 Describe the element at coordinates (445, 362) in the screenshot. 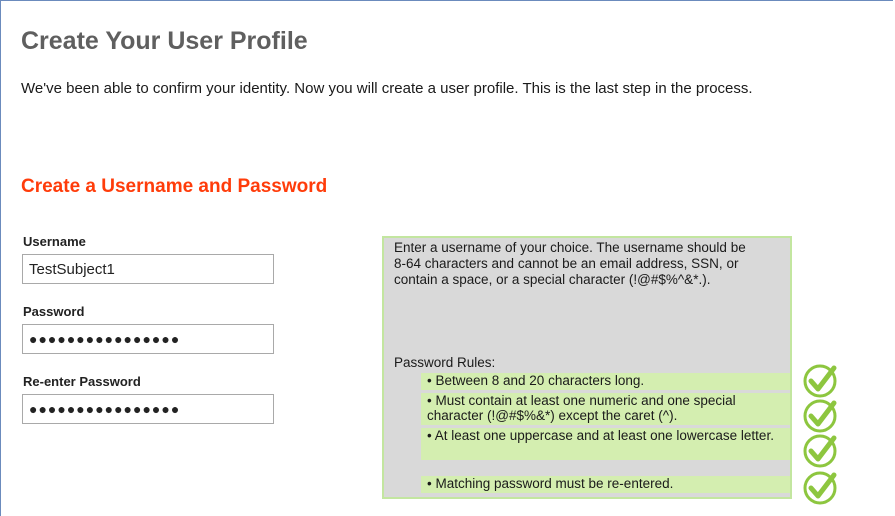

I see `password-rules-heading: Password Rules:` at that location.